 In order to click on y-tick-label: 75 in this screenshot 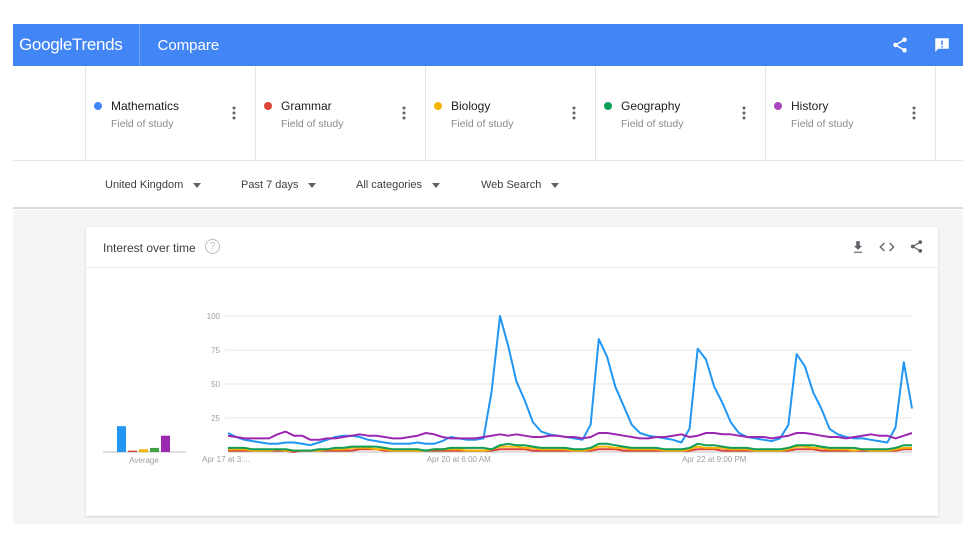, I will do `click(215, 350)`.